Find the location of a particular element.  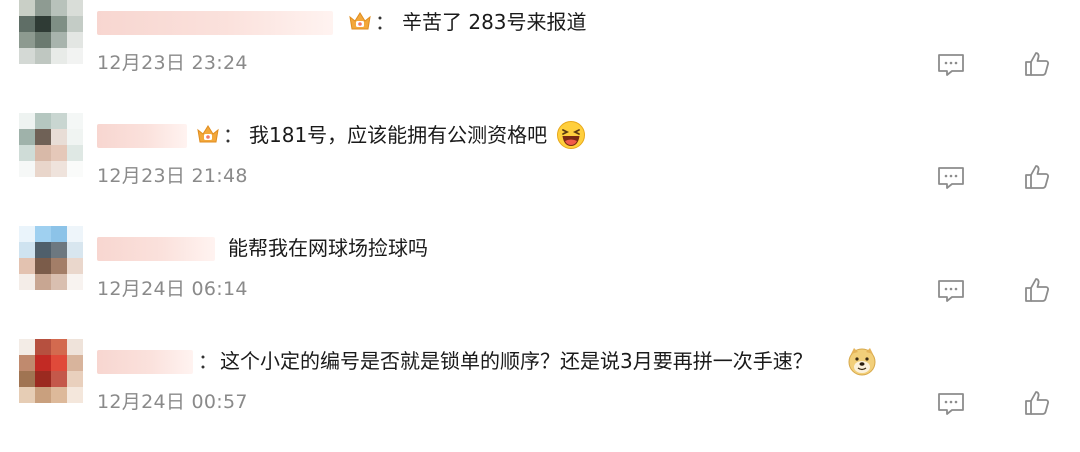

comment-text: 我181号，应该能拥有公测资格吧 is located at coordinates (398, 135).